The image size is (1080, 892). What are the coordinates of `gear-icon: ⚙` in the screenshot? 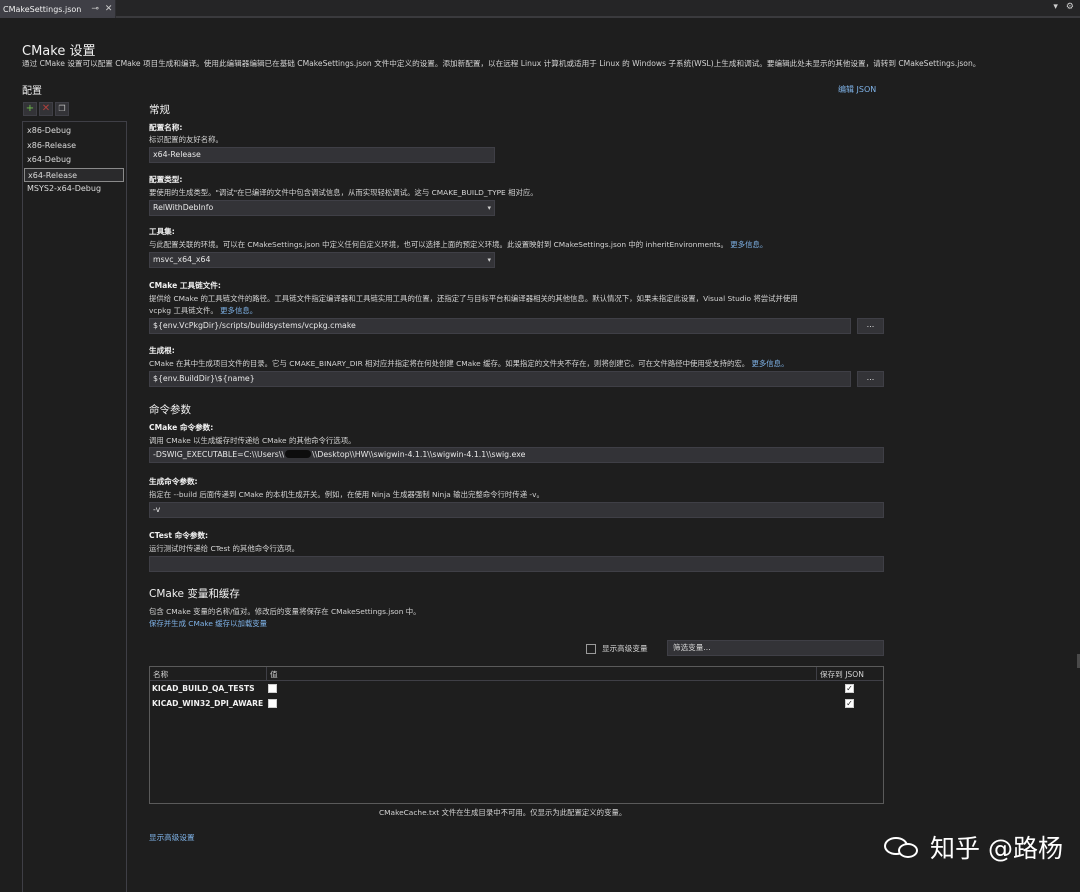 It's located at (1070, 7).